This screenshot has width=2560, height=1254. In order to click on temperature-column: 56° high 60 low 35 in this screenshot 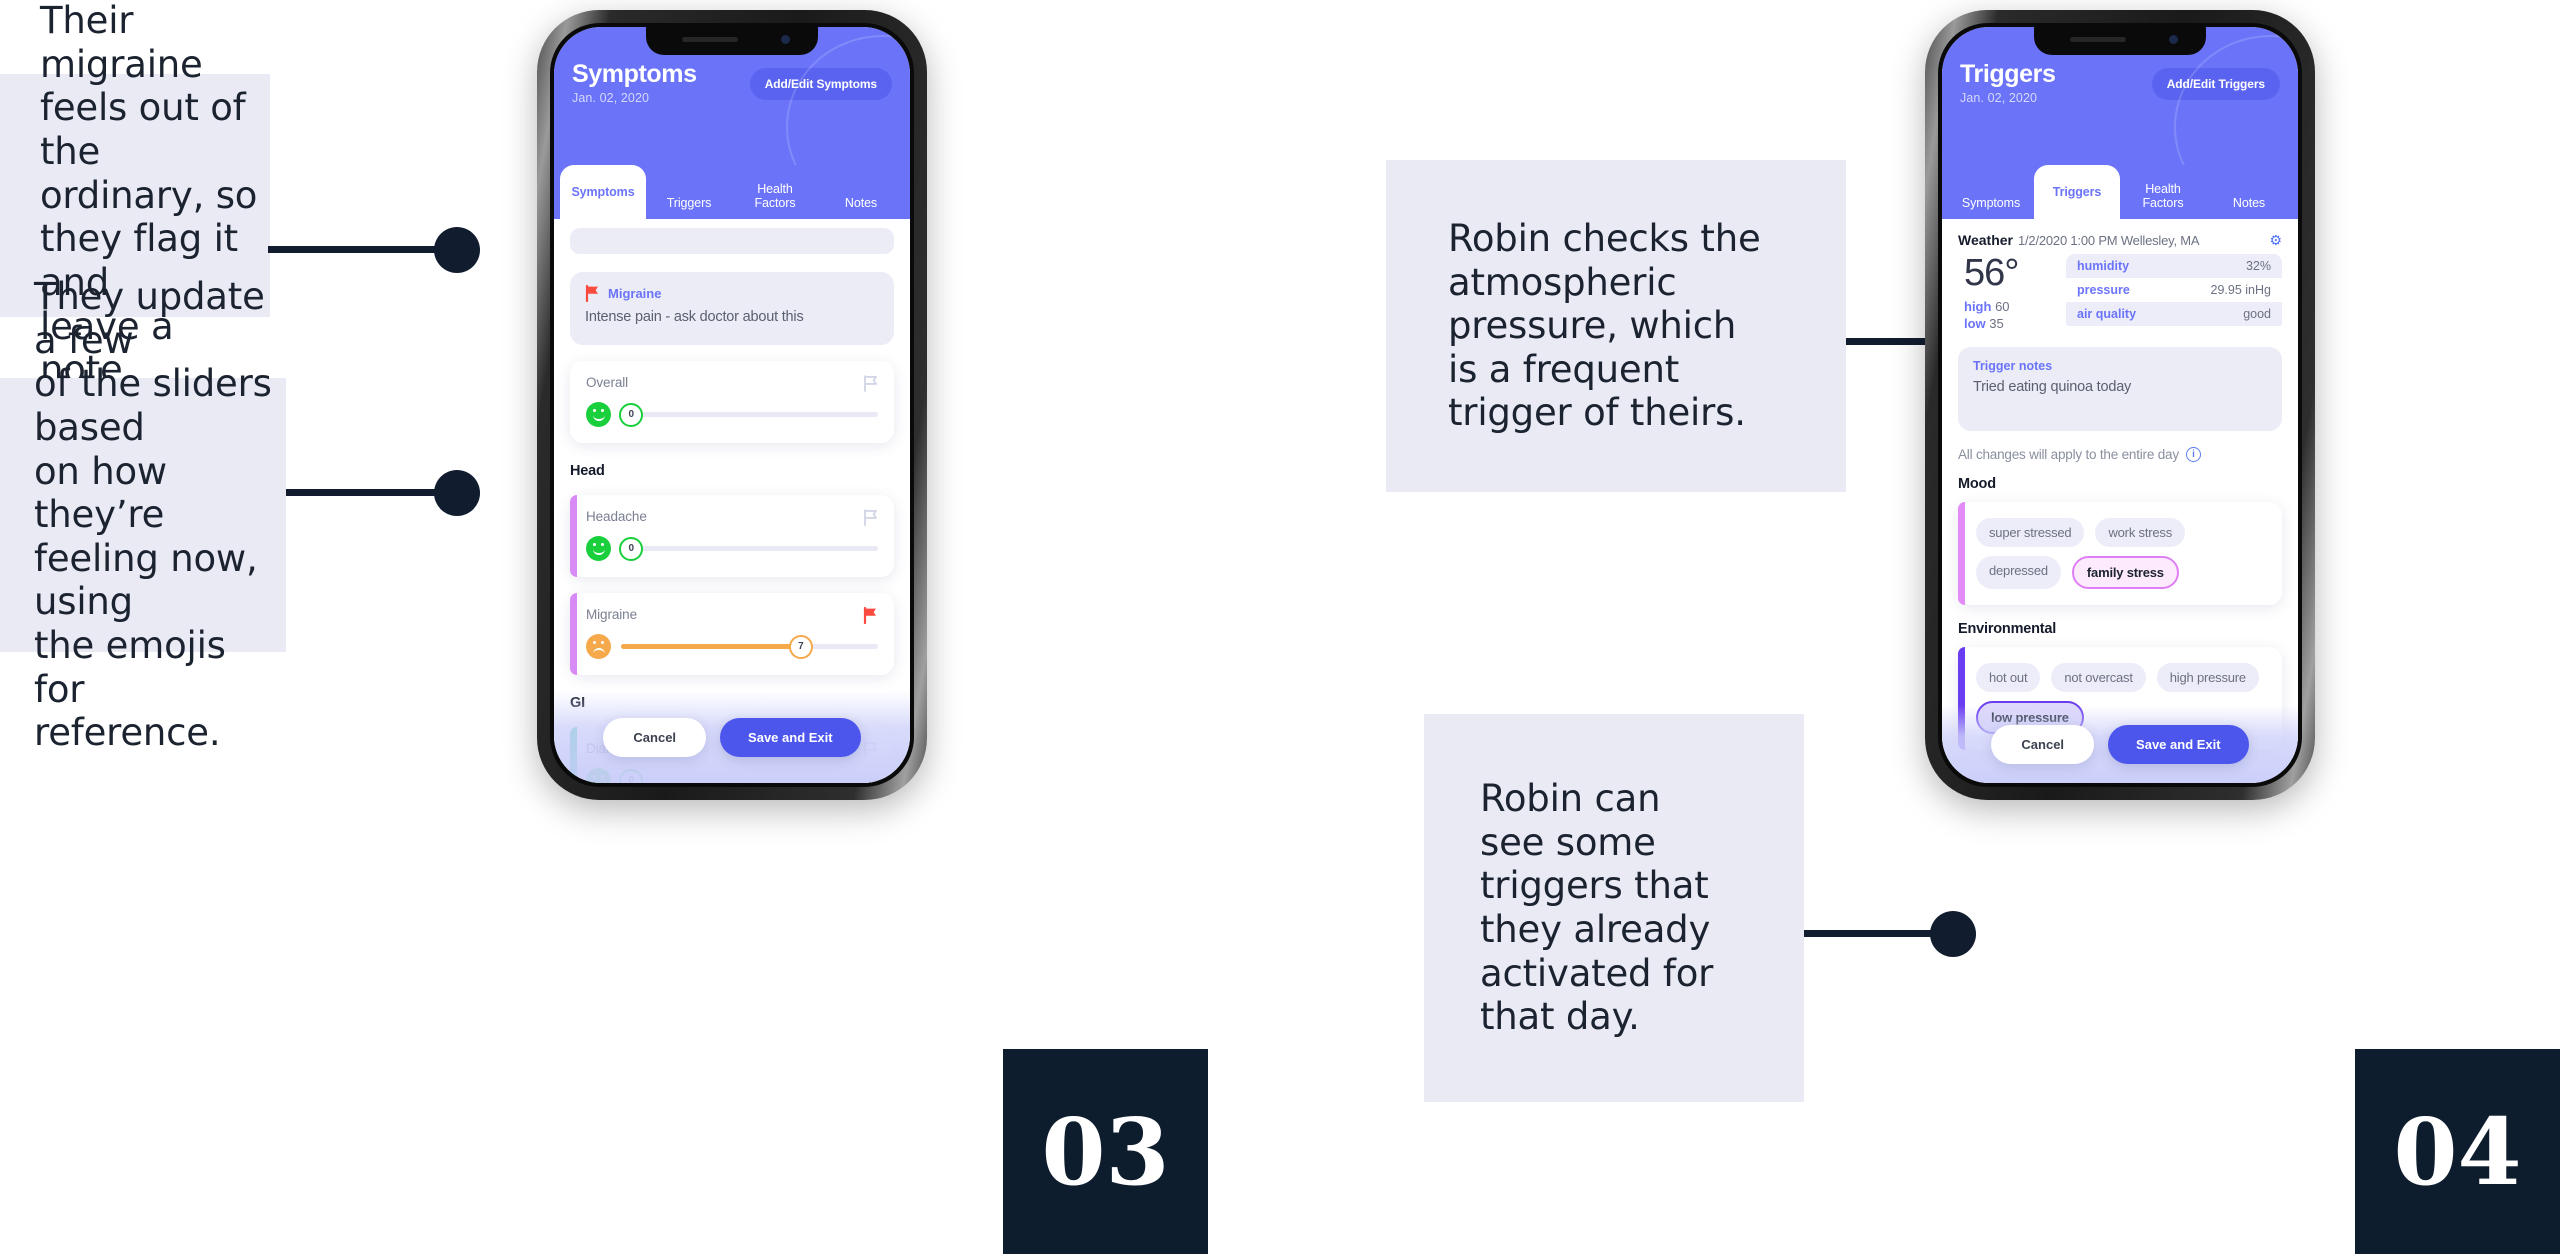, I will do `click(2004, 292)`.